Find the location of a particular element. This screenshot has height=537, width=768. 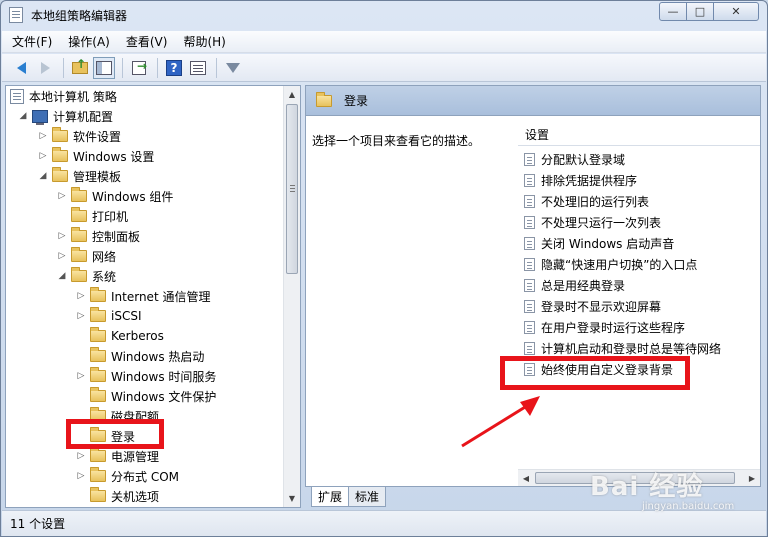

menu-help: 帮助(H) is located at coordinates (204, 41).